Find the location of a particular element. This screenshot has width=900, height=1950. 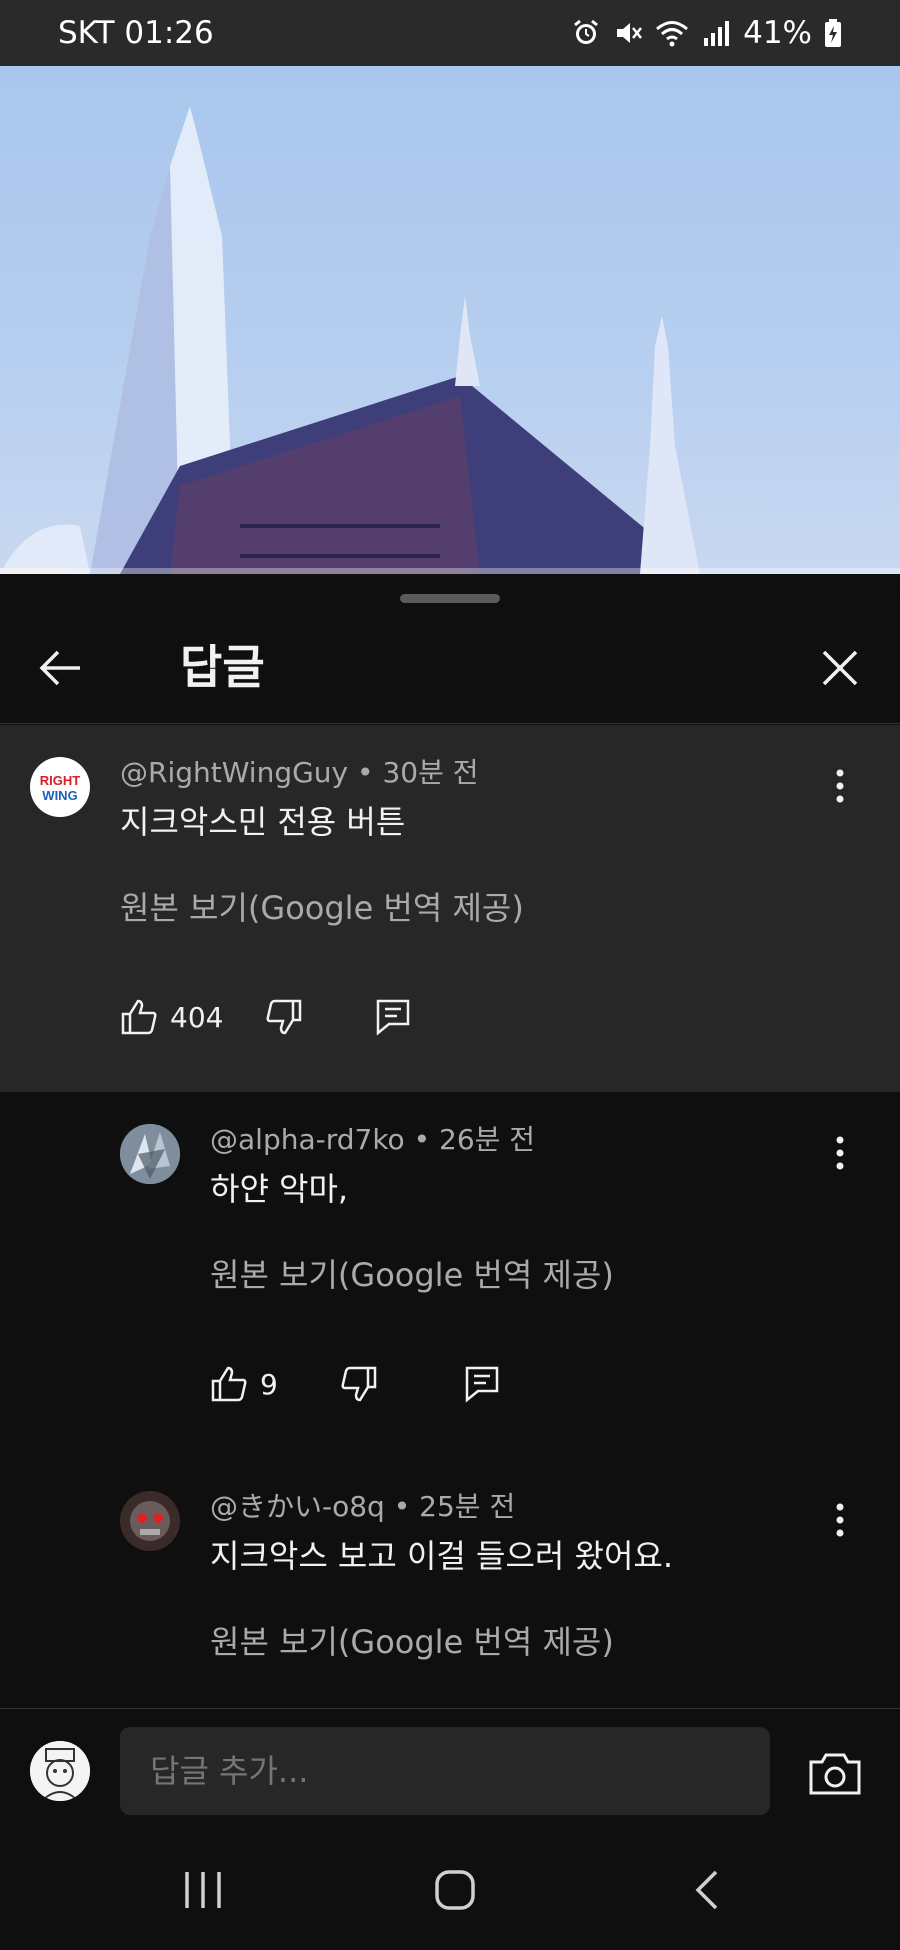

drag-handle is located at coordinates (450, 598).